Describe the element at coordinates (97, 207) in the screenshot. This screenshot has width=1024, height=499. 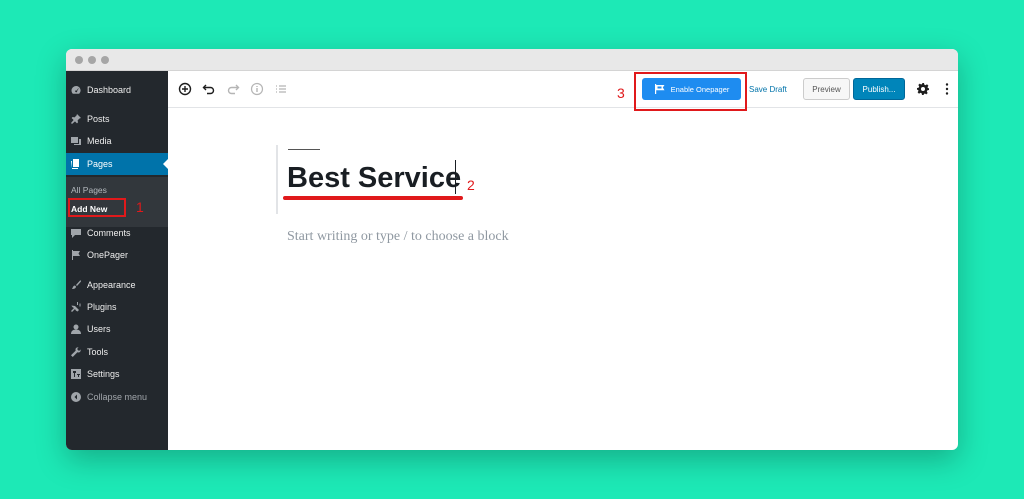
I see `annotation-box-add-new` at that location.